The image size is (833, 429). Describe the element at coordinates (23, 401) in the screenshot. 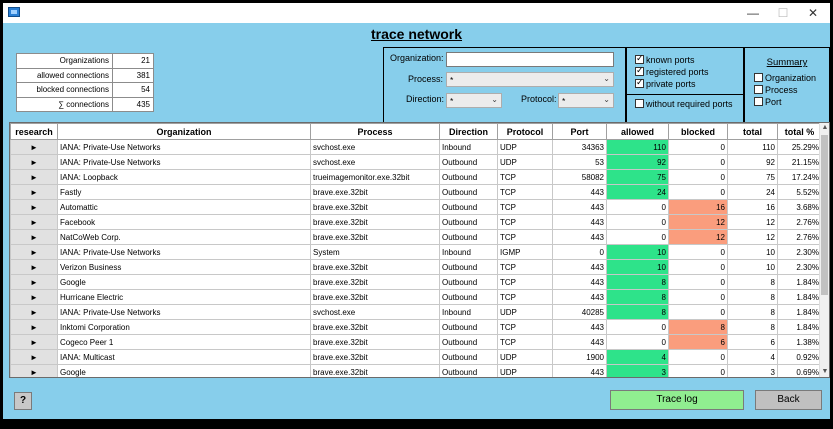

I see `help-button: ?` at that location.